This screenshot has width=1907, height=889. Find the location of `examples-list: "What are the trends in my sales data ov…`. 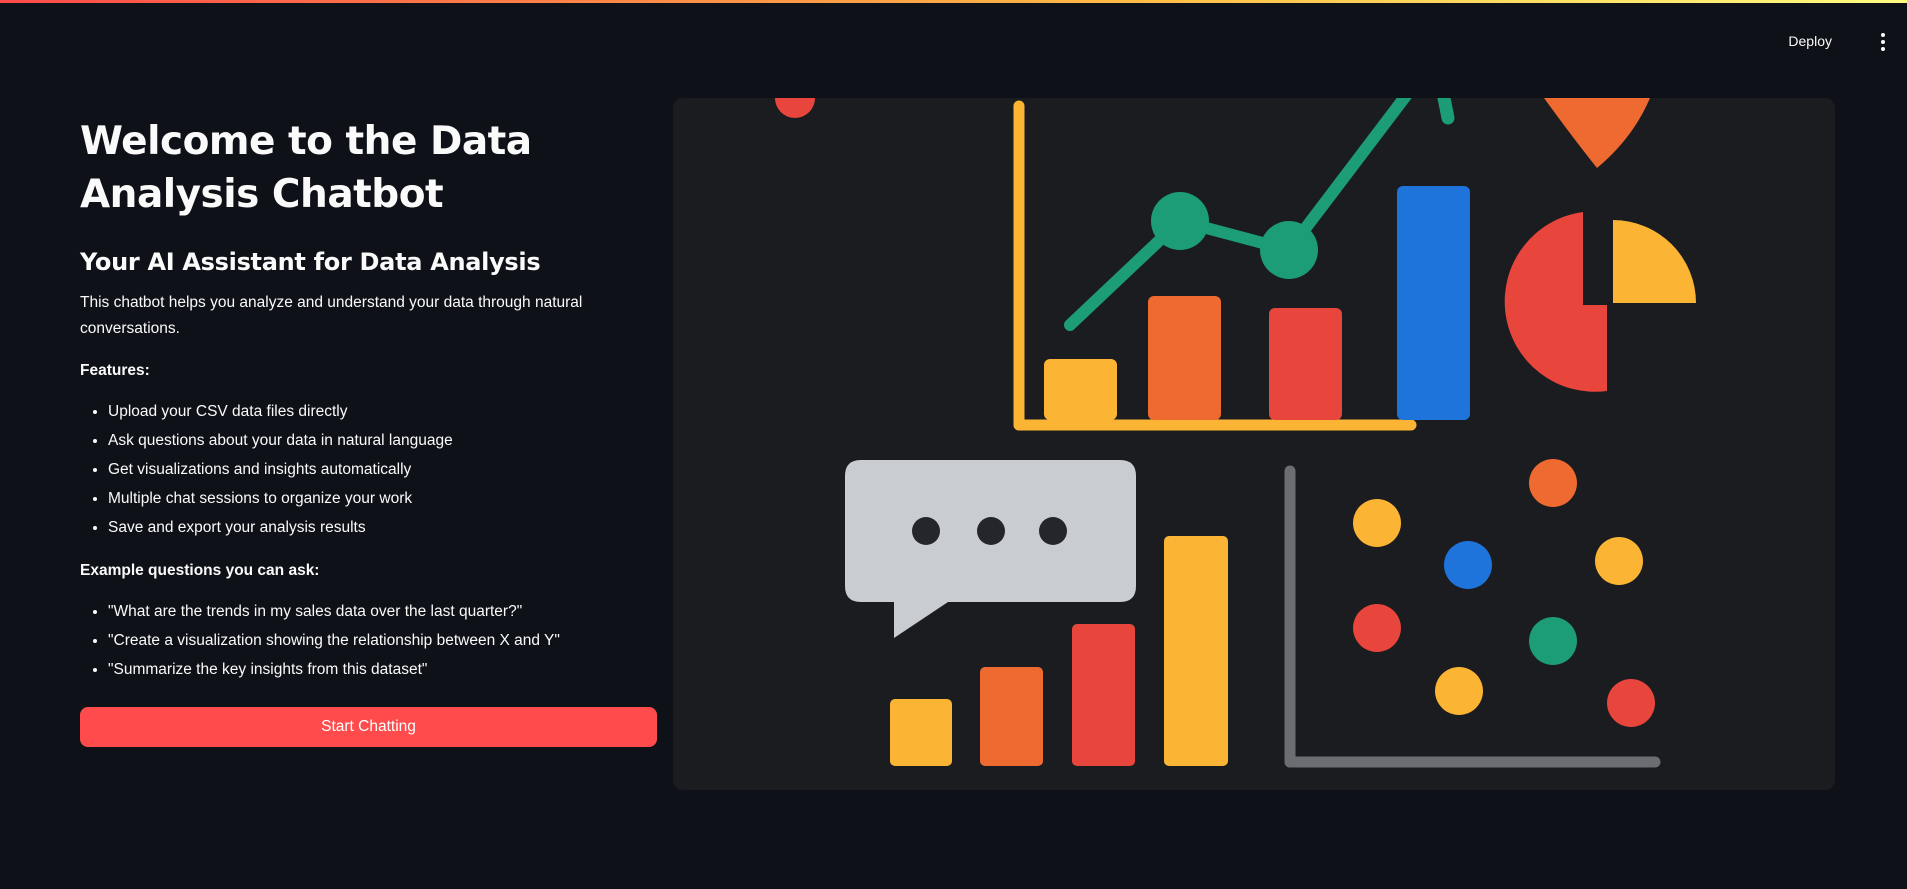

examples-list: "What are the trends in my sales data ov… is located at coordinates (369, 640).